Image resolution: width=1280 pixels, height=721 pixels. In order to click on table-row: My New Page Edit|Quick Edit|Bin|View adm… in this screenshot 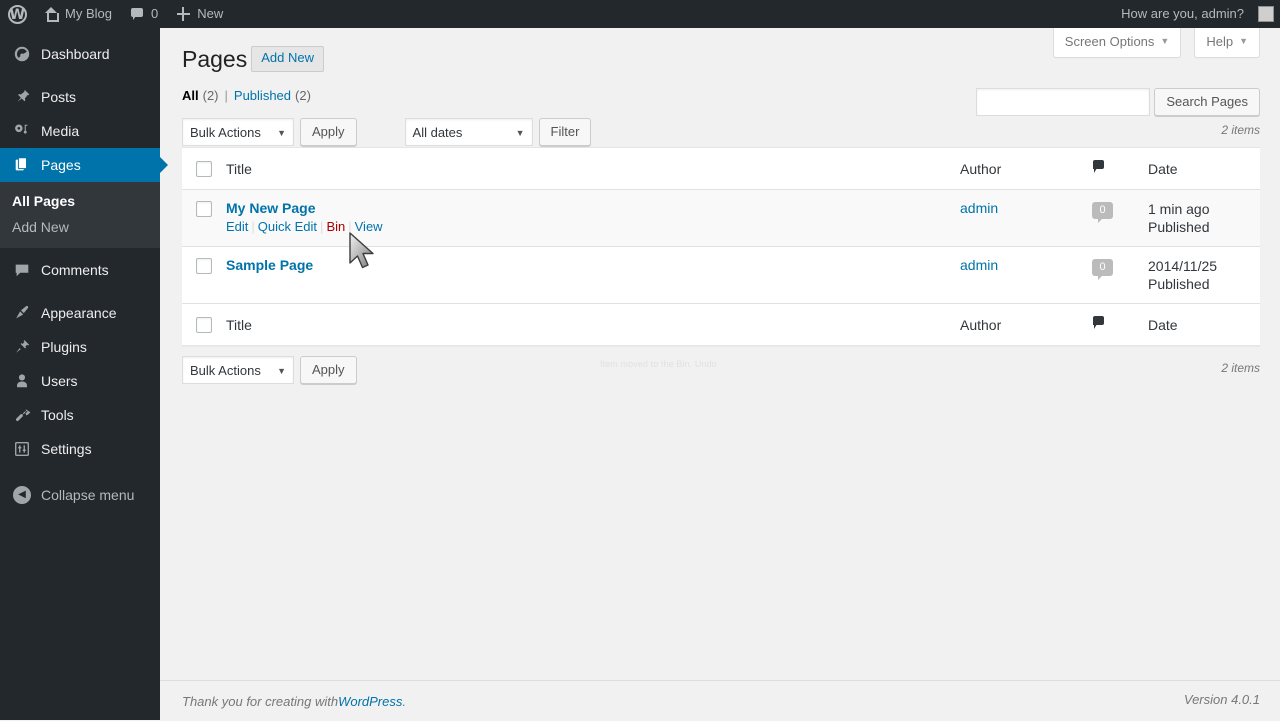, I will do `click(721, 218)`.